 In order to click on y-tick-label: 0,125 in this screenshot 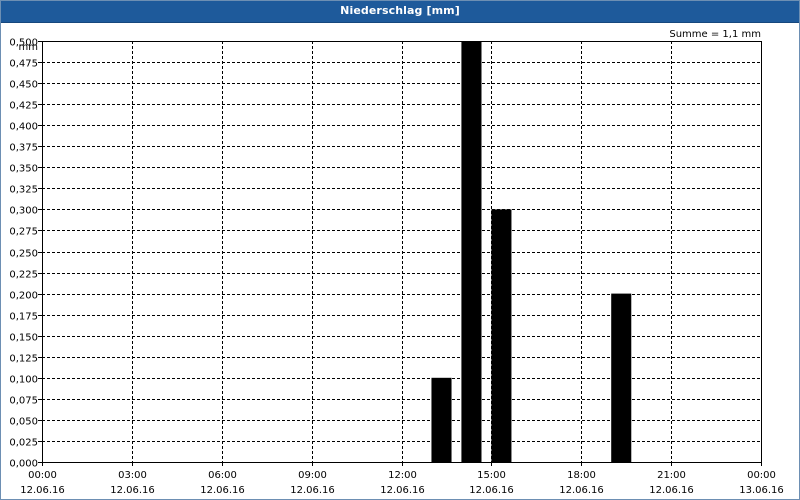, I will do `click(23, 359)`.